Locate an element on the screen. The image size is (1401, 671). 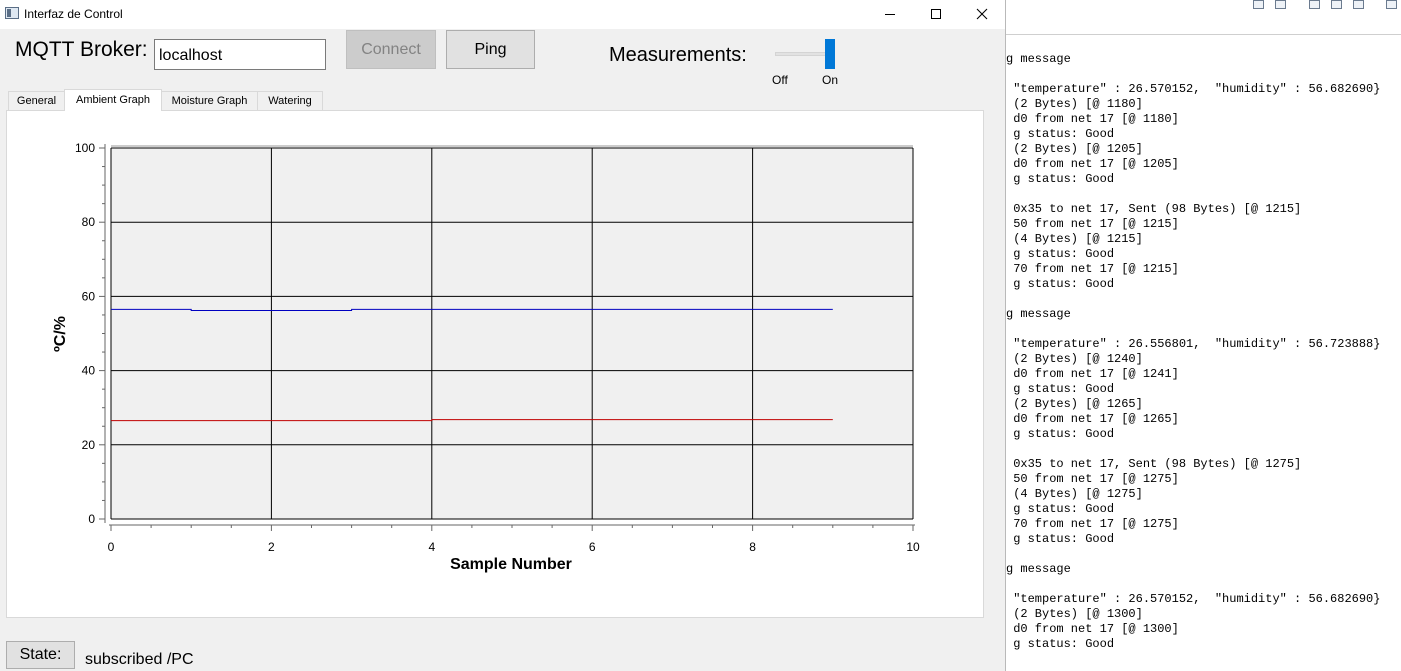
broker-input is located at coordinates (240, 54).